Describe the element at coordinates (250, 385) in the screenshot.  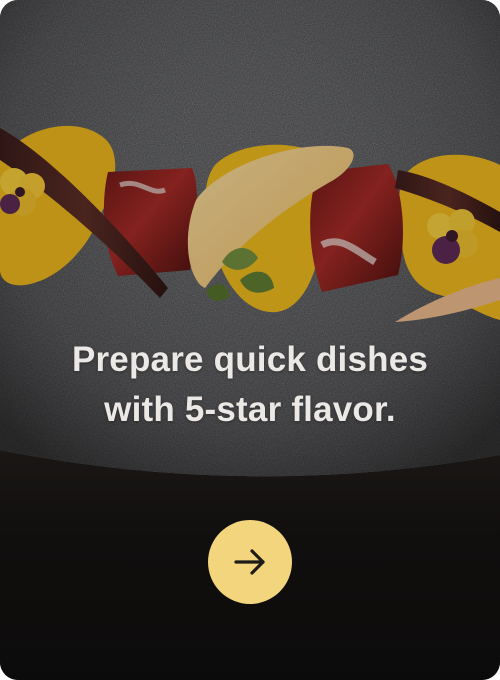
I see `headline: Prepare quick dishes with 5-star flavor.` at that location.